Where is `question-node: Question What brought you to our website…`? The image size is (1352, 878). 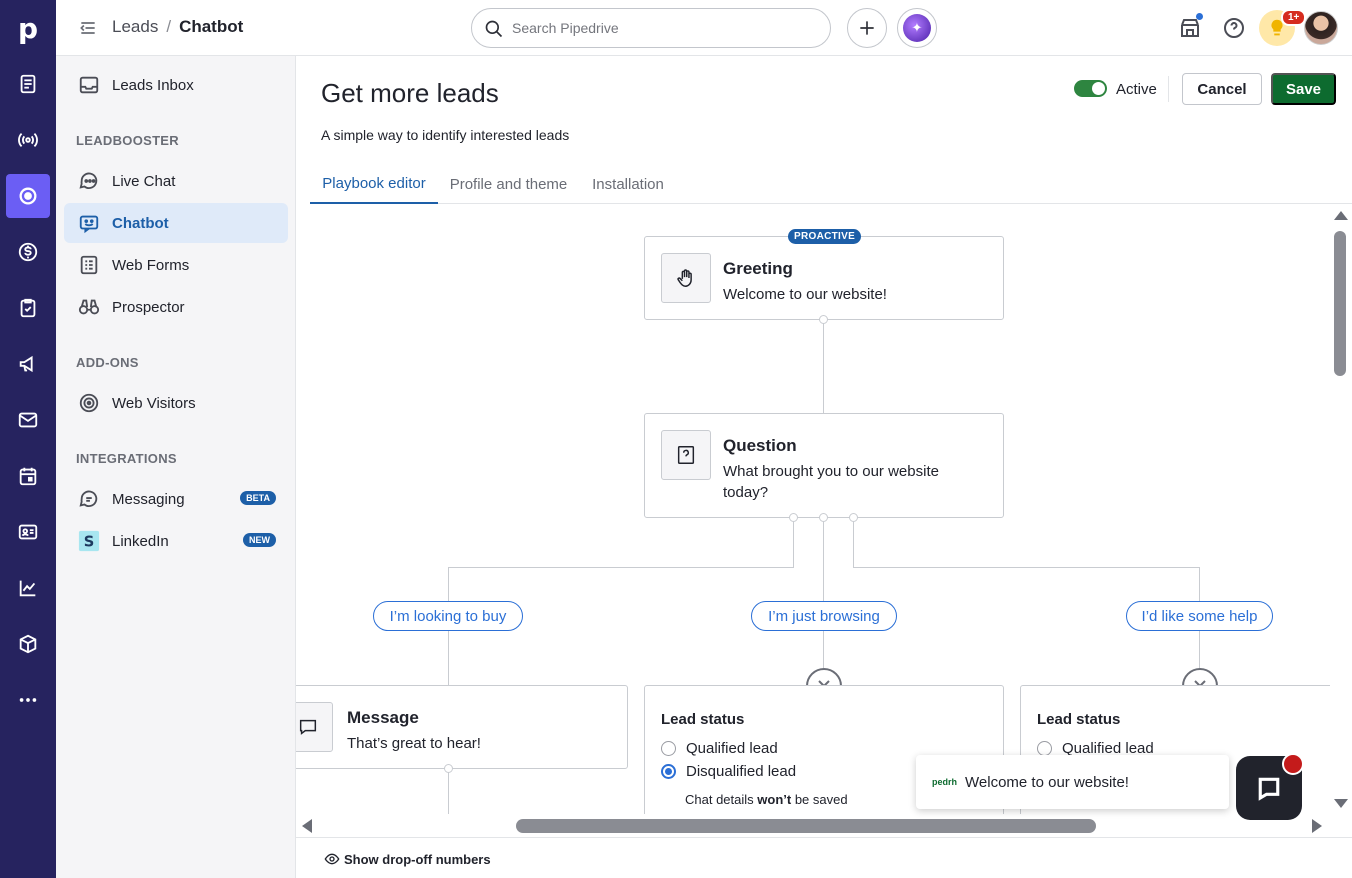
question-node: Question What brought you to our website… is located at coordinates (824, 465).